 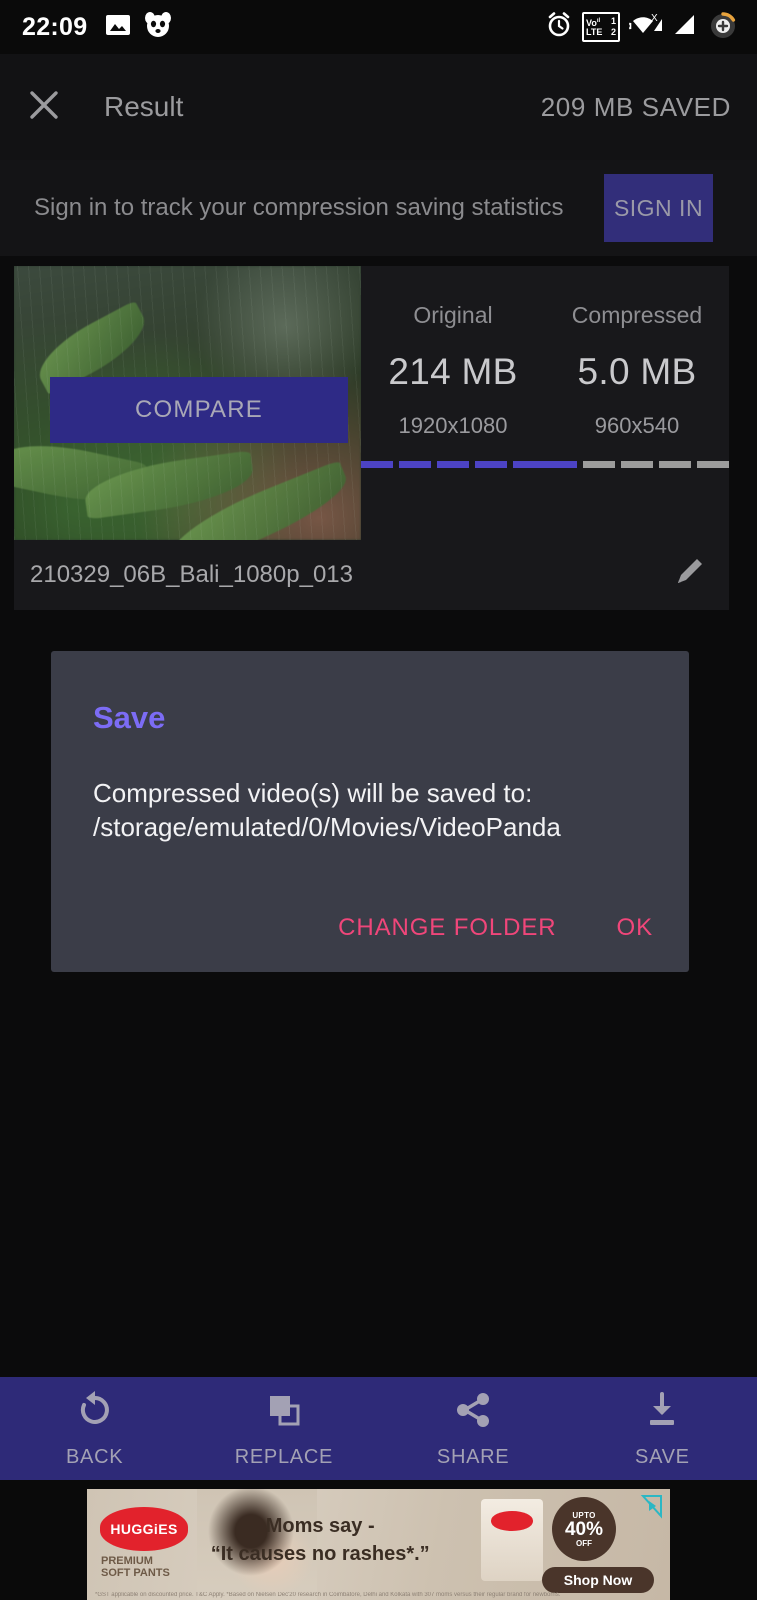 I want to click on image-icon, so click(x=118, y=27).